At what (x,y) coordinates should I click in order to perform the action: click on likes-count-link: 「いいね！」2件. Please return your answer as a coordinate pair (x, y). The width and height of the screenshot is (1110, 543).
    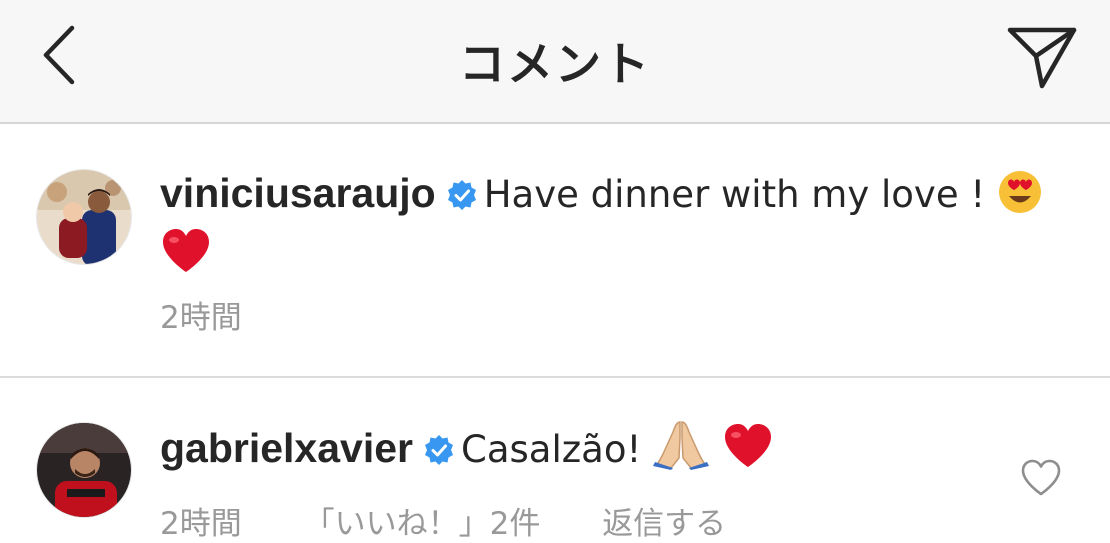
    Looking at the image, I should click on (422, 524).